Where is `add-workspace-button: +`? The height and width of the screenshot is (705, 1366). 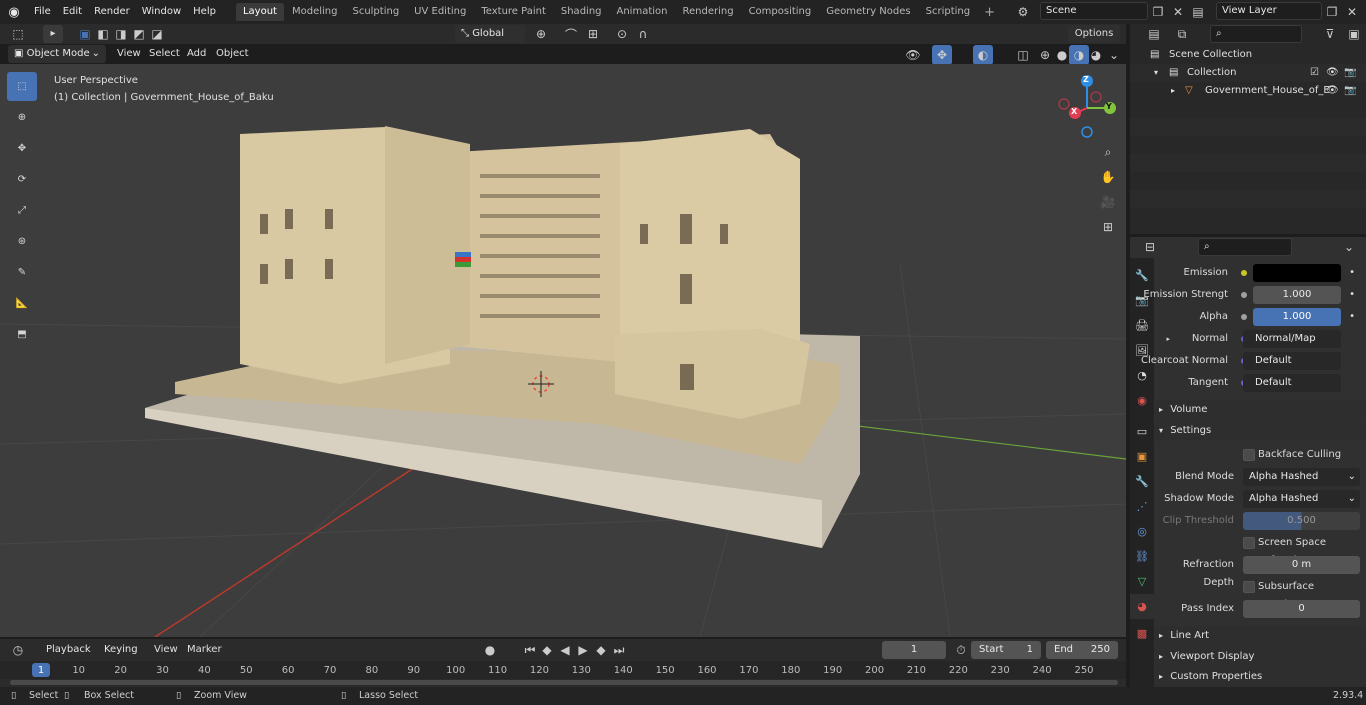 add-workspace-button: + is located at coordinates (989, 12).